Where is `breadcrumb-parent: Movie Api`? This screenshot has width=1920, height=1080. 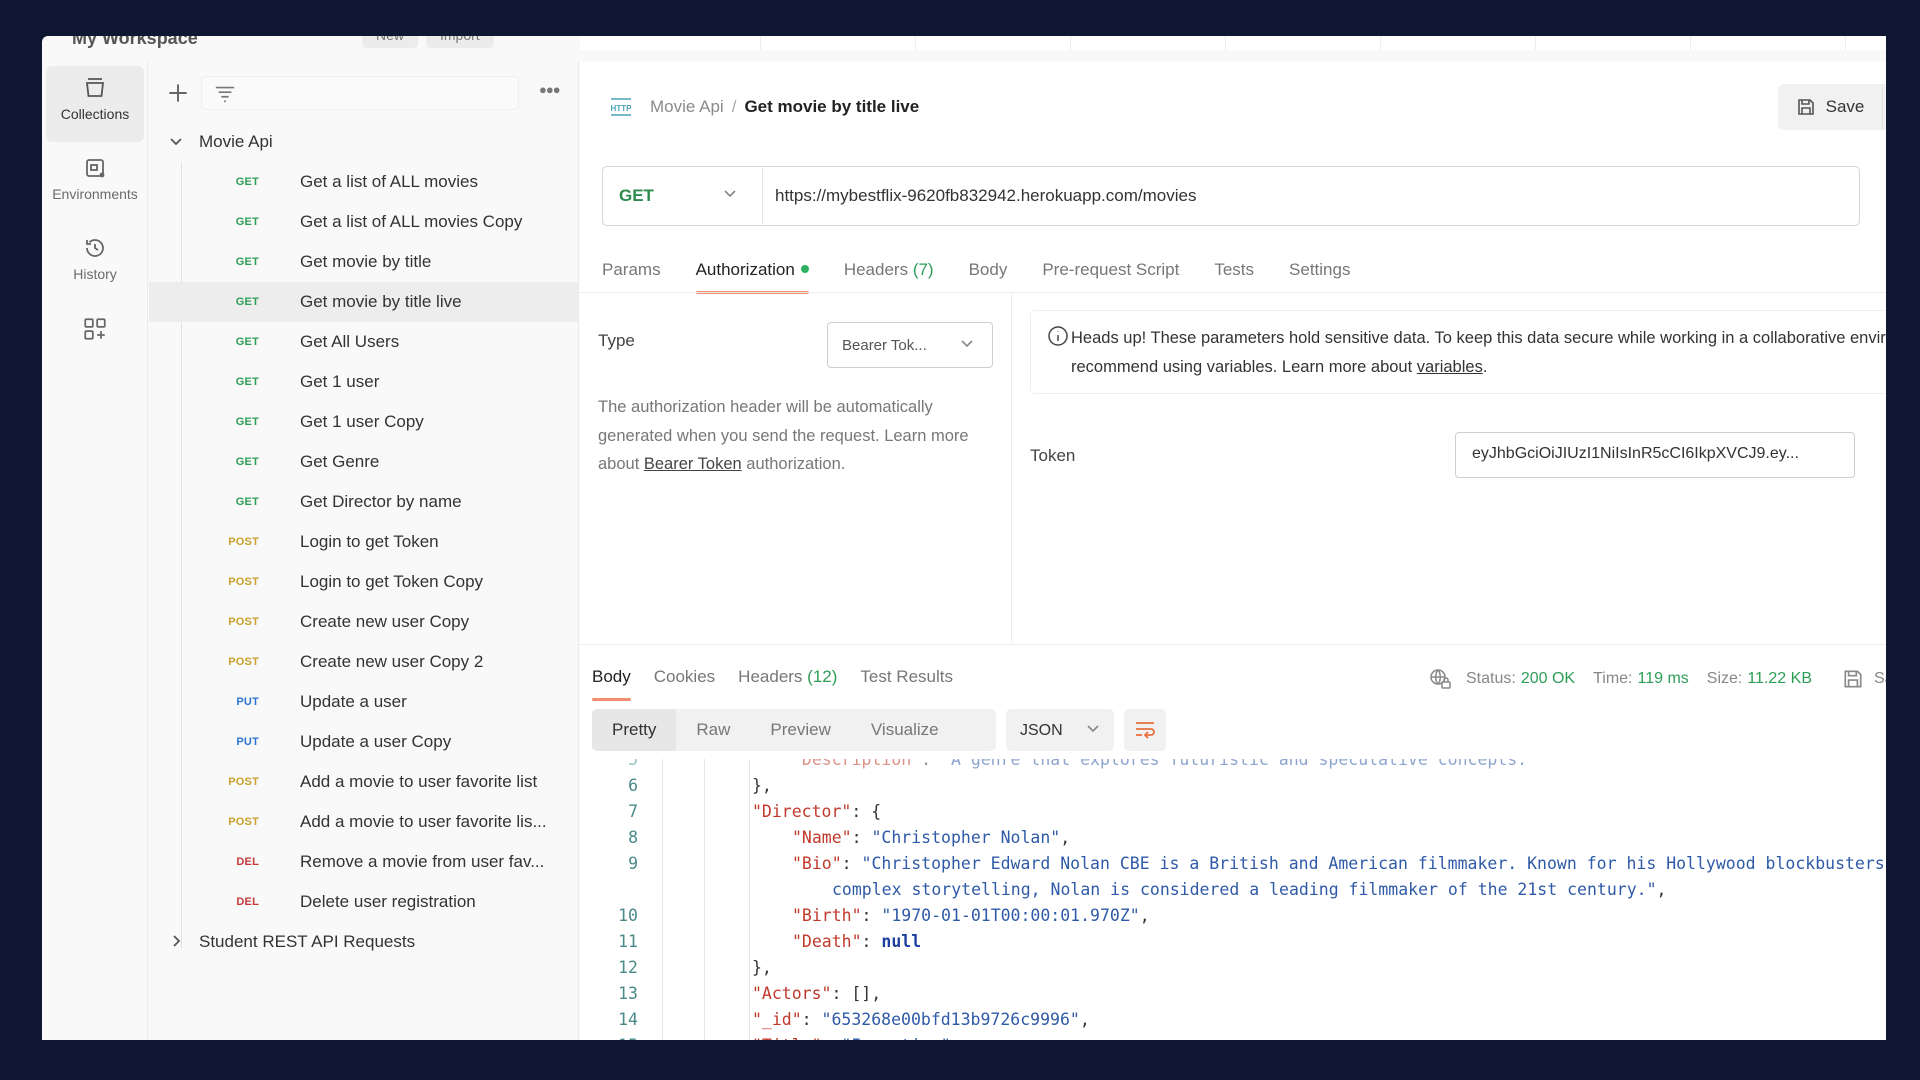
breadcrumb-parent: Movie Api is located at coordinates (687, 107).